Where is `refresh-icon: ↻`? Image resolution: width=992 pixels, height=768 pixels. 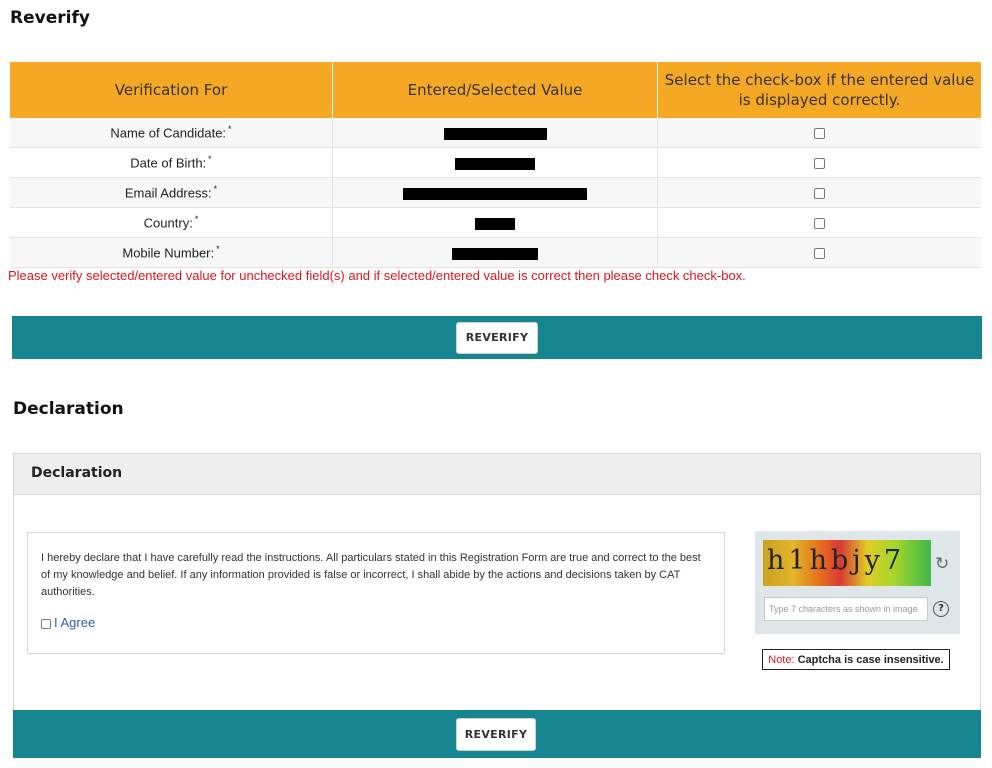
refresh-icon: ↻ is located at coordinates (942, 564).